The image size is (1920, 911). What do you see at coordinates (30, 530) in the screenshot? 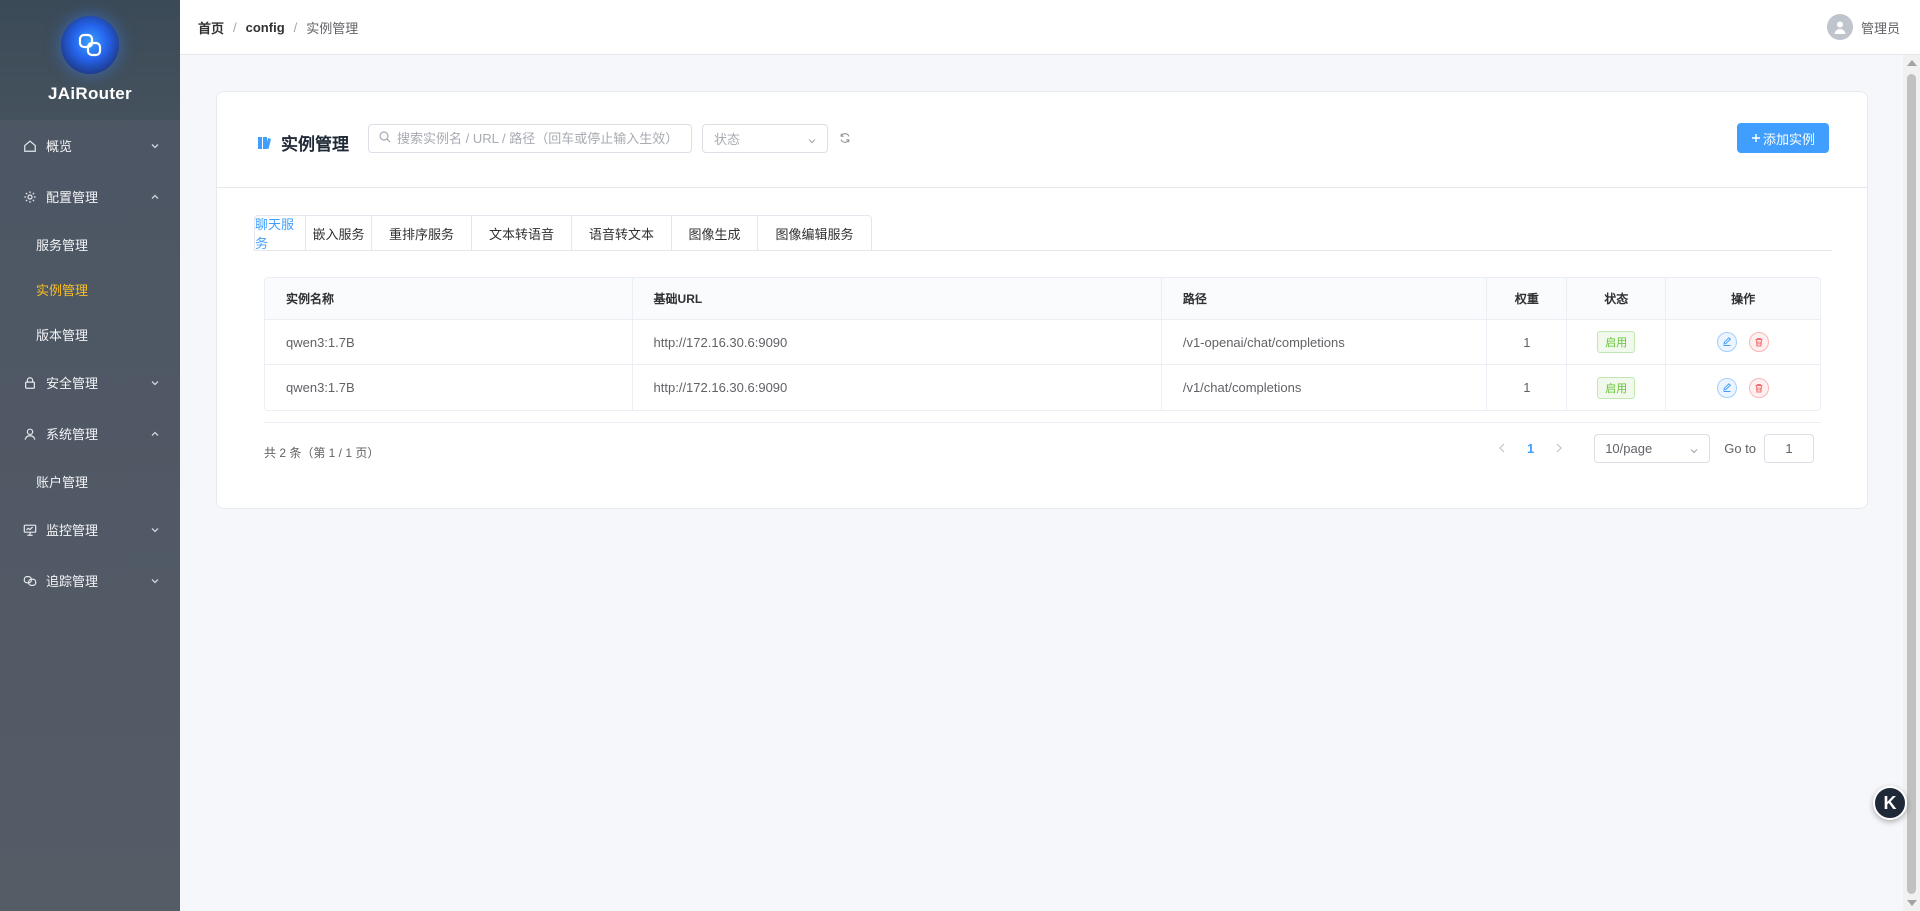
I see `monitor-icon` at bounding box center [30, 530].